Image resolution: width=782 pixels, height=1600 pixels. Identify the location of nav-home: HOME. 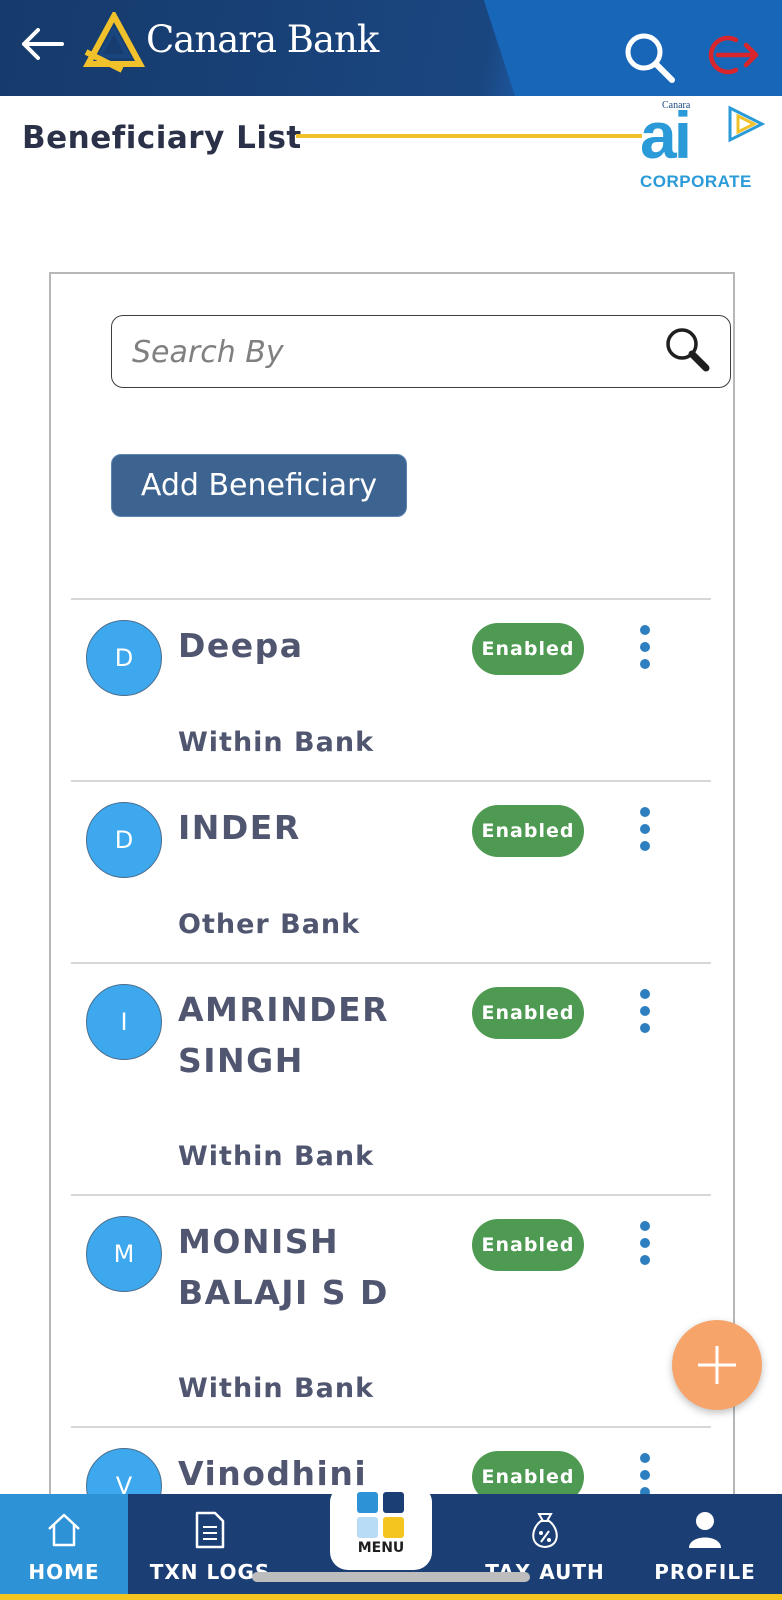
(64, 1544).